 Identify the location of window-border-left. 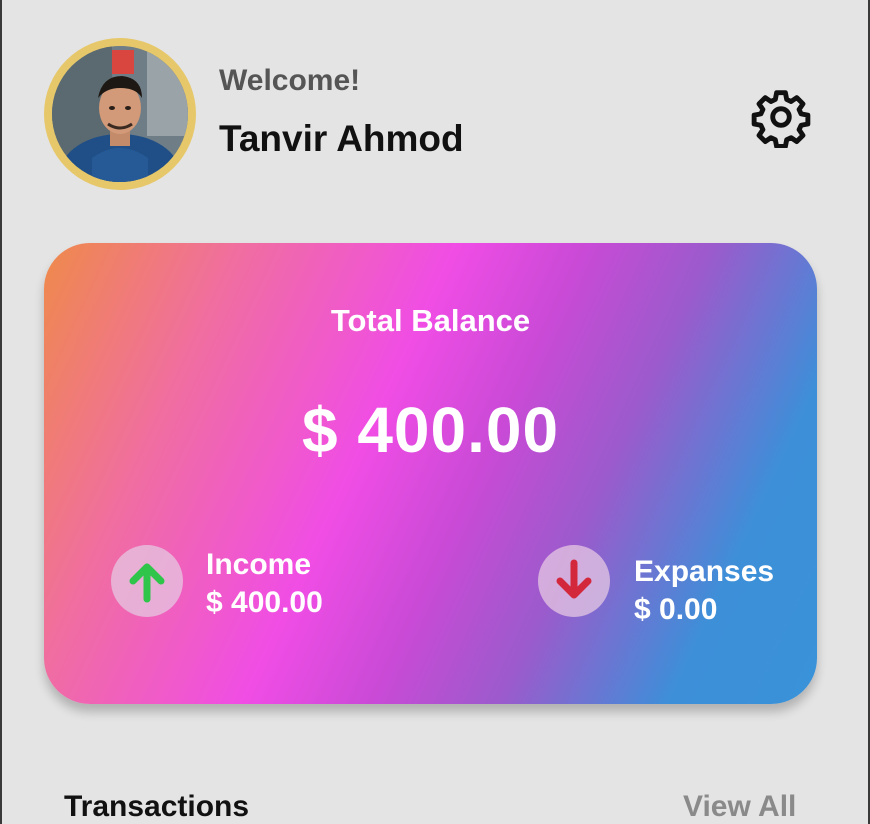
(1, 412).